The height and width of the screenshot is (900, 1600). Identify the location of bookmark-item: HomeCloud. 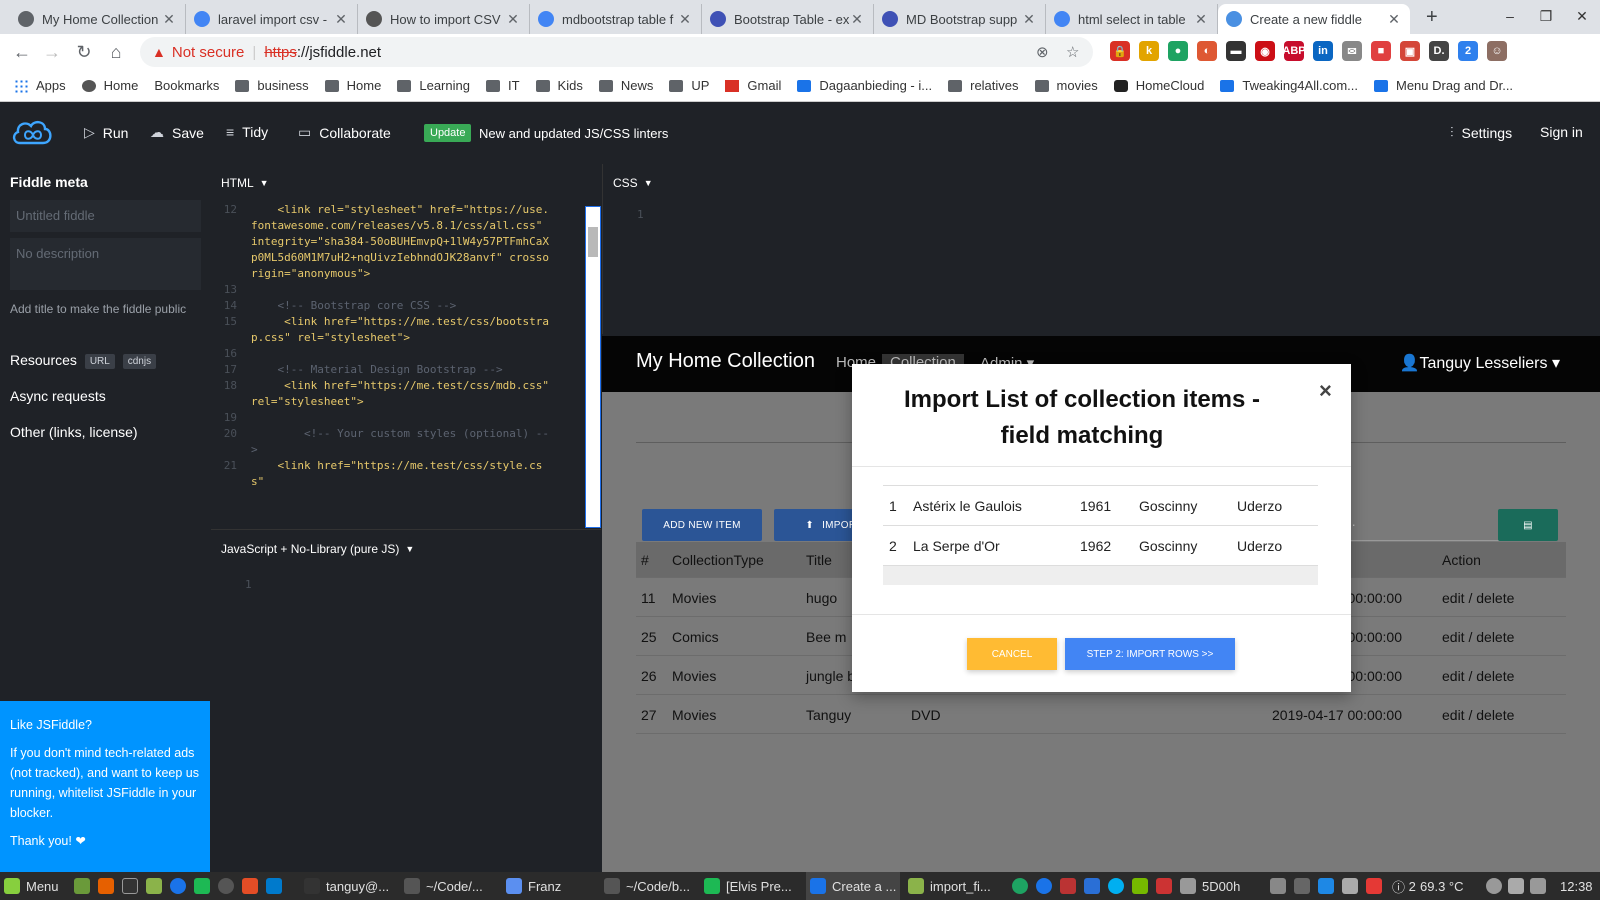
(1158, 85).